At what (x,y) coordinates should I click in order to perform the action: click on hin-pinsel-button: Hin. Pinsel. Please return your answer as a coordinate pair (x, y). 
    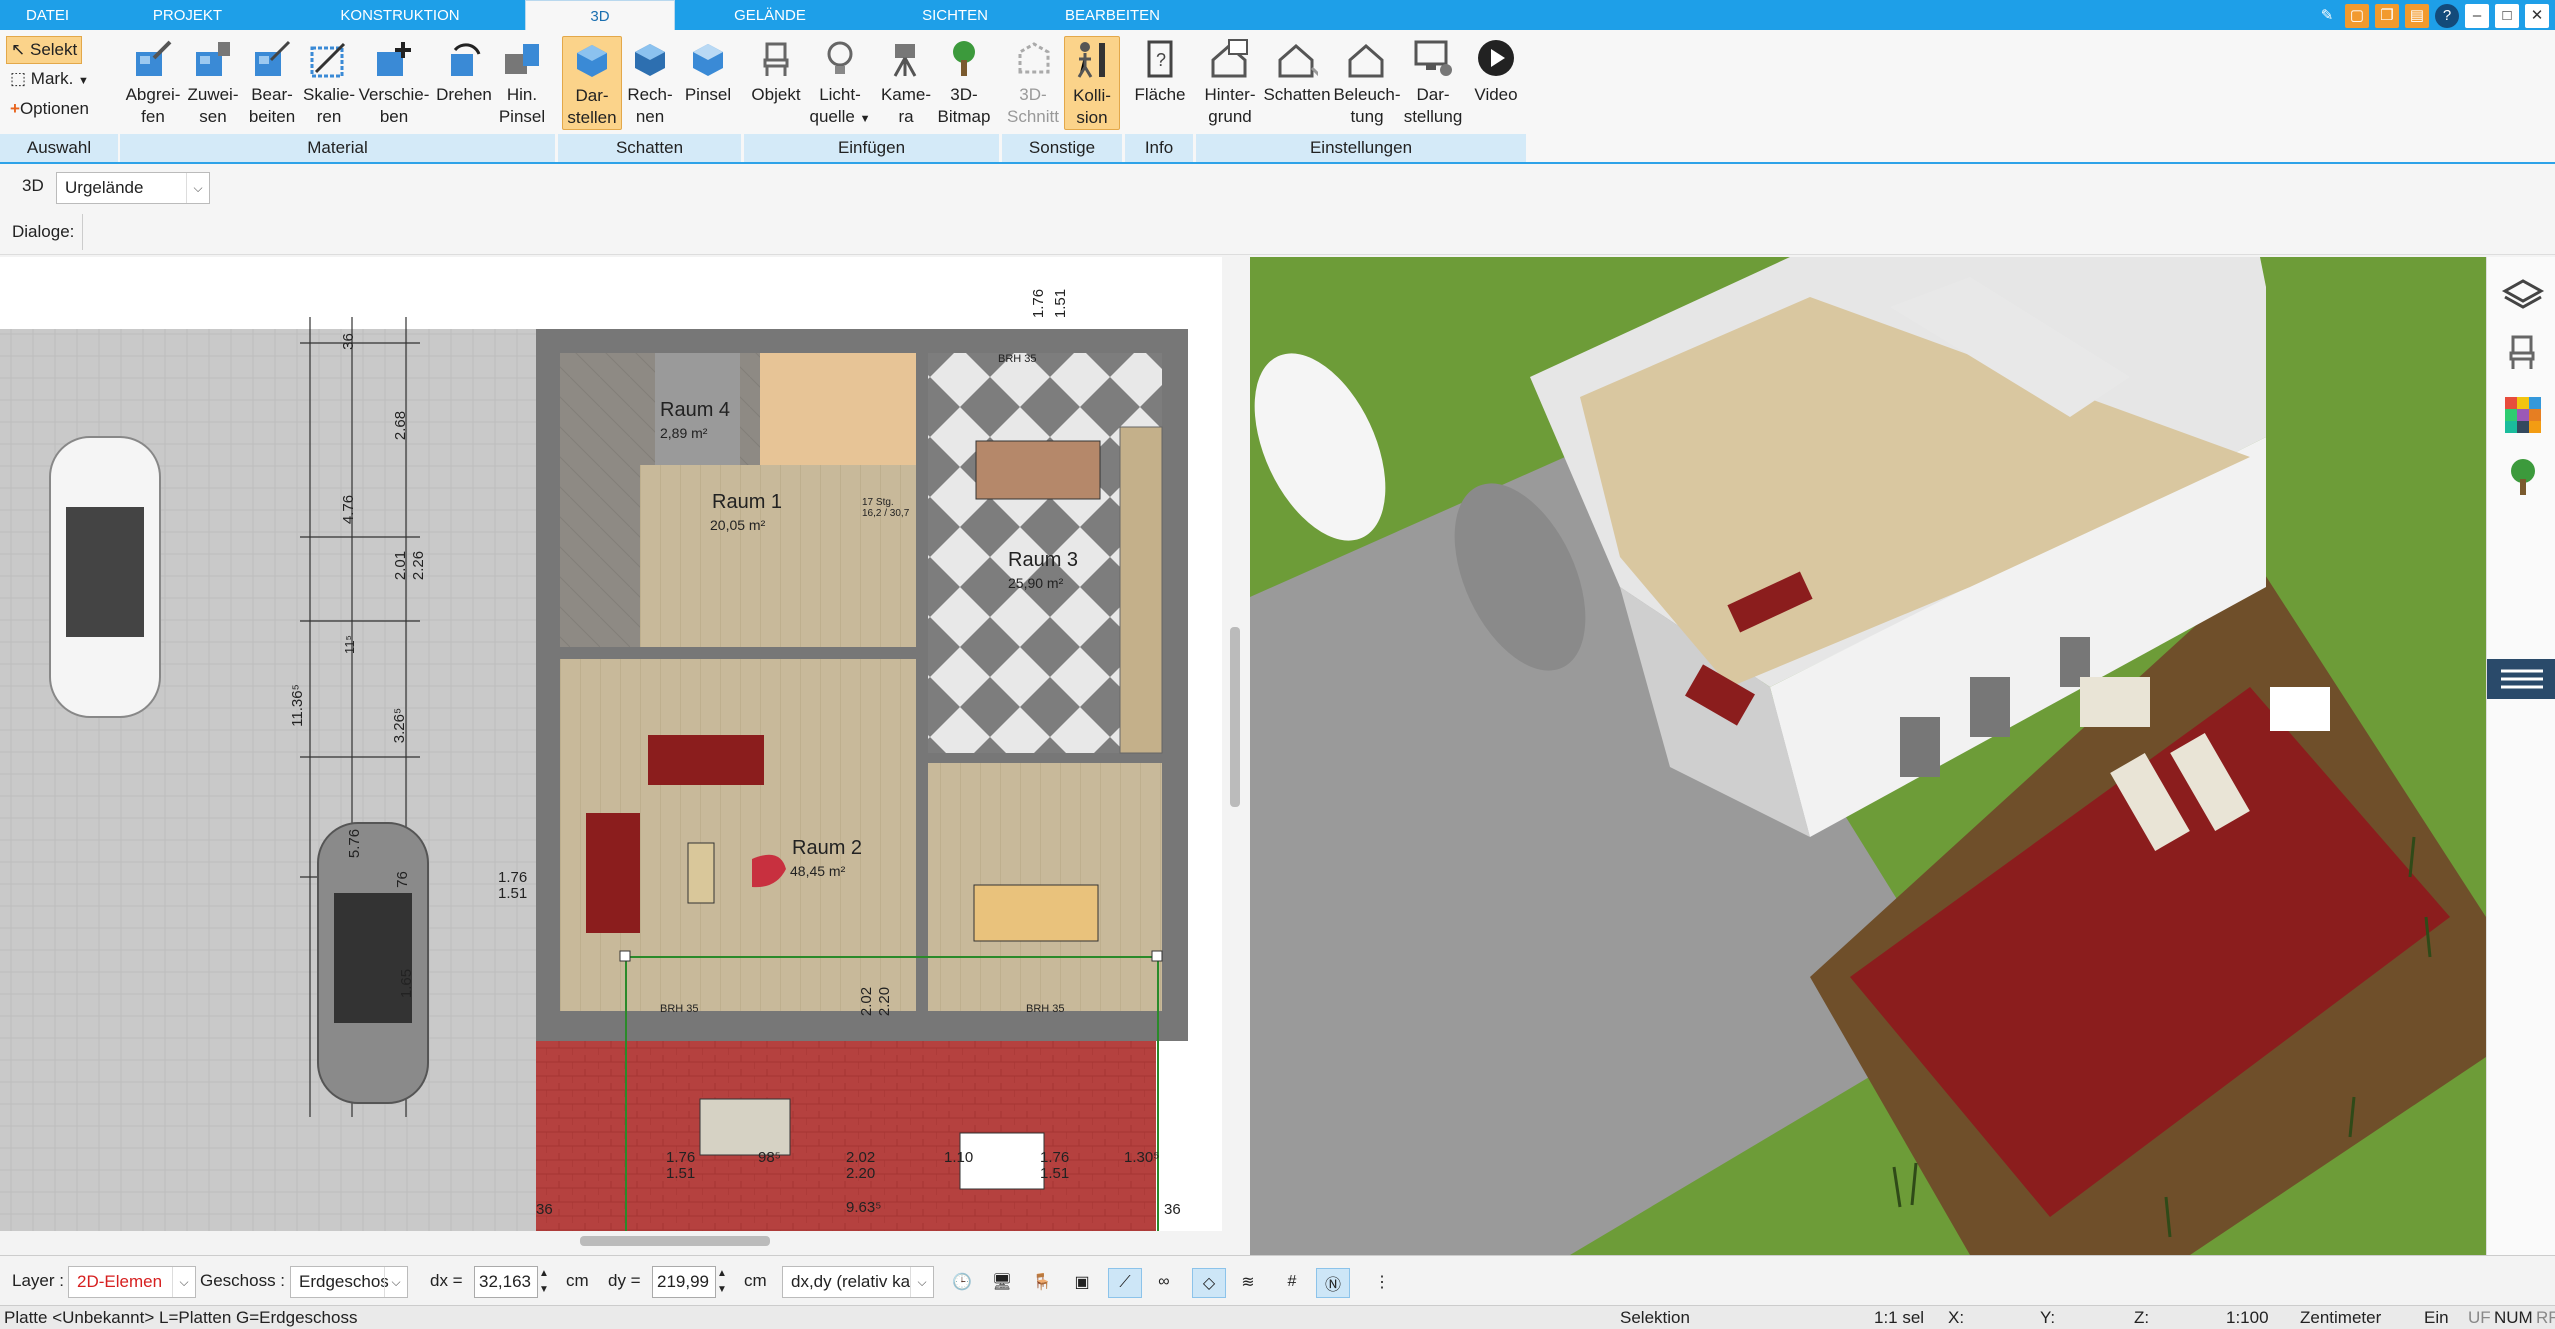
    Looking at the image, I should click on (522, 82).